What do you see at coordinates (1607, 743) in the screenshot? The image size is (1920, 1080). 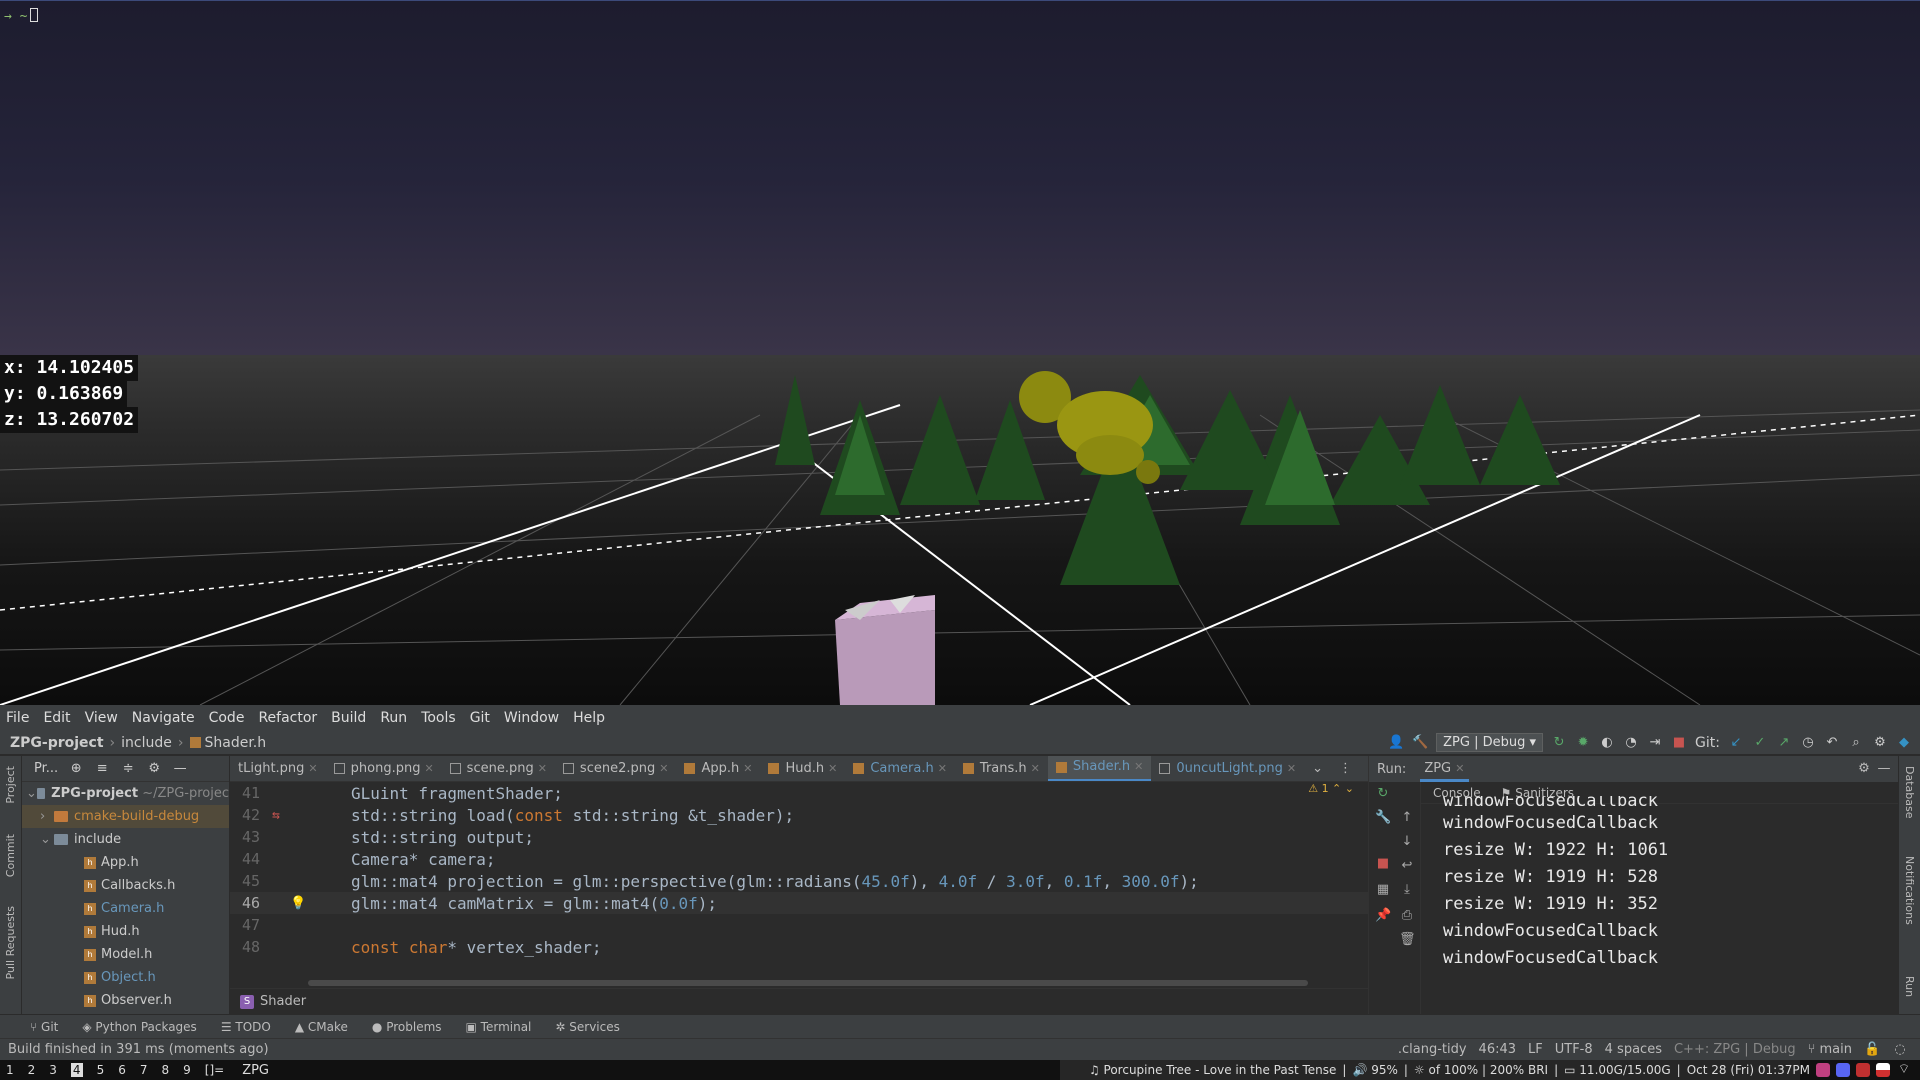 I see `coverage-icon: ◐` at bounding box center [1607, 743].